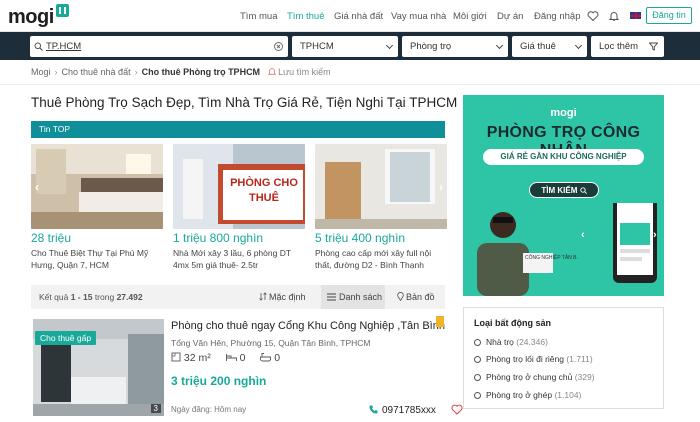 Image resolution: width=700 pixels, height=422 pixels. I want to click on area-icon, so click(176, 357).